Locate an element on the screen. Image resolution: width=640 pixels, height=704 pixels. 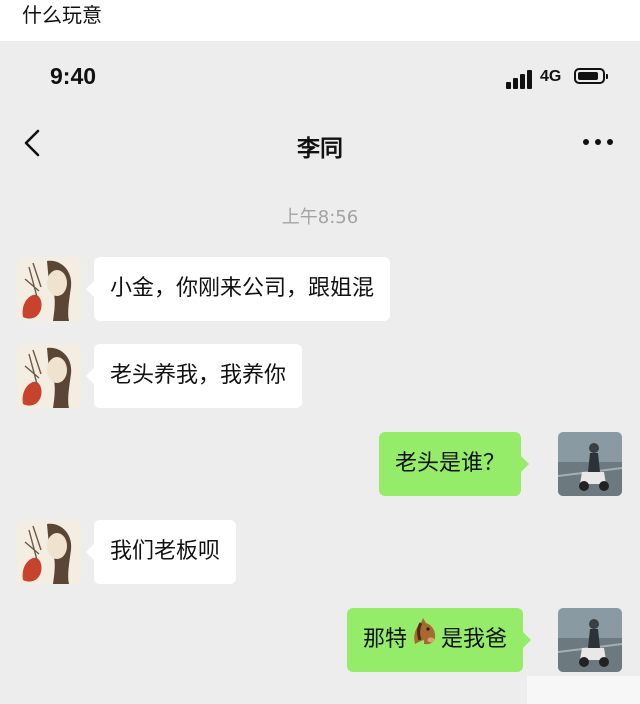
post-caption: 什么玩意 is located at coordinates (320, 20).